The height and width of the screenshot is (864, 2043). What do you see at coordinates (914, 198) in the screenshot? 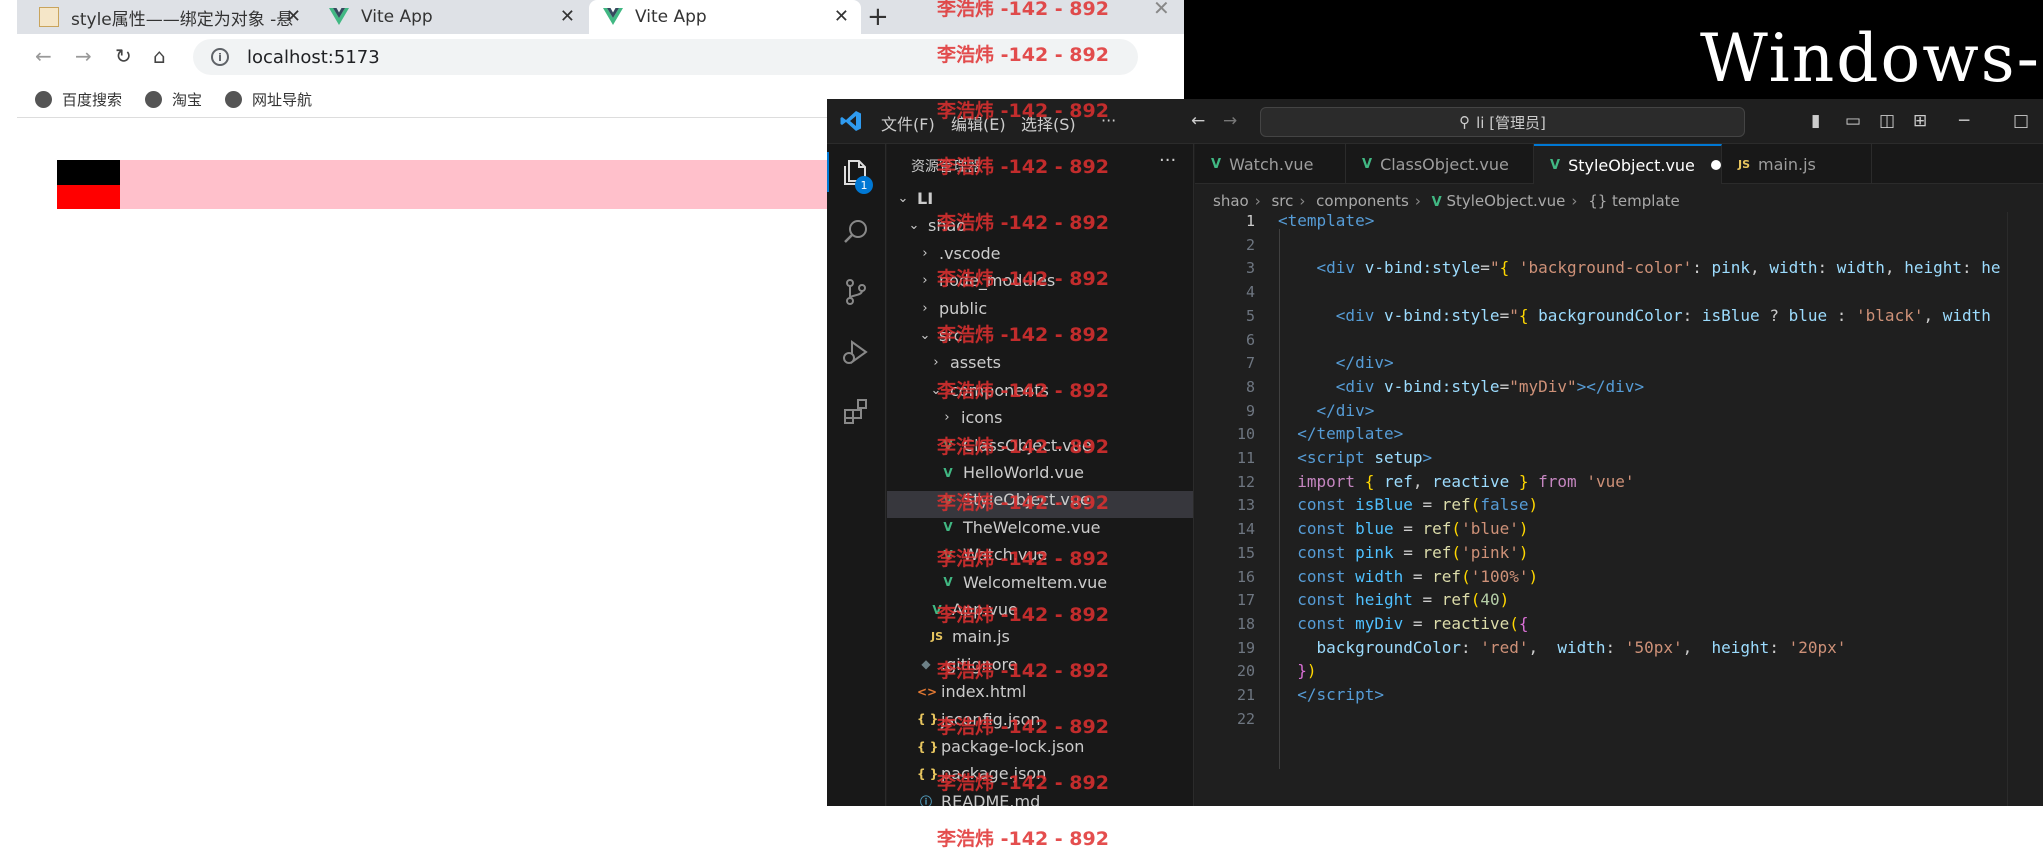
I see `tree-item: ⌄ LI` at bounding box center [914, 198].